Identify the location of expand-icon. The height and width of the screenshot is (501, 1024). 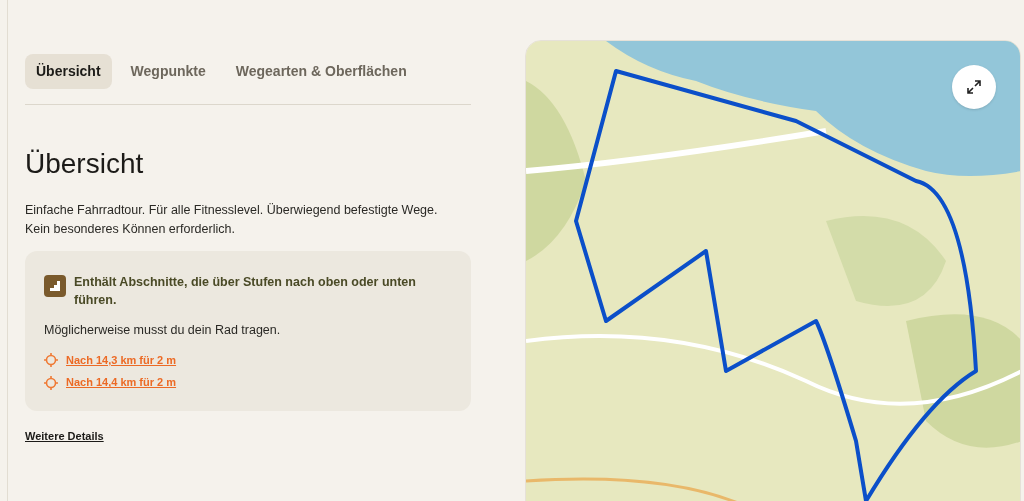
(974, 87).